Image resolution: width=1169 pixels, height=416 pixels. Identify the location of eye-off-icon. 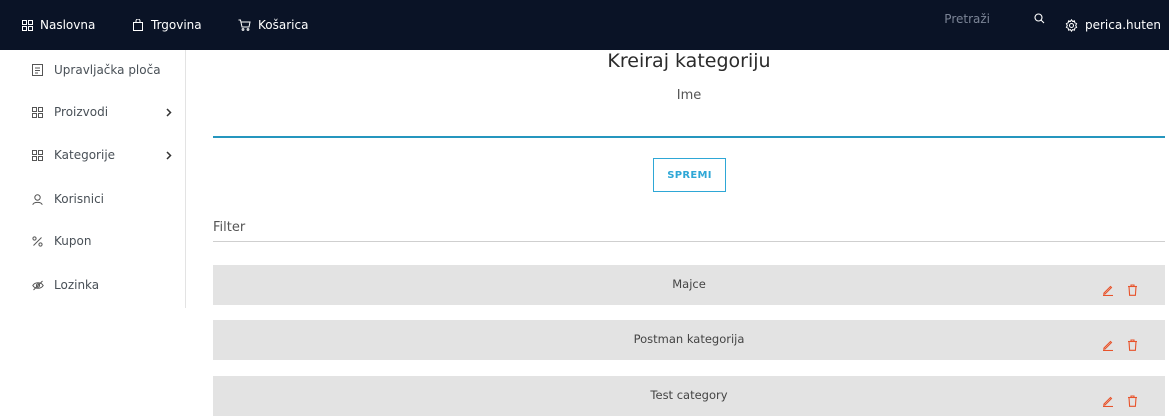
(38, 285).